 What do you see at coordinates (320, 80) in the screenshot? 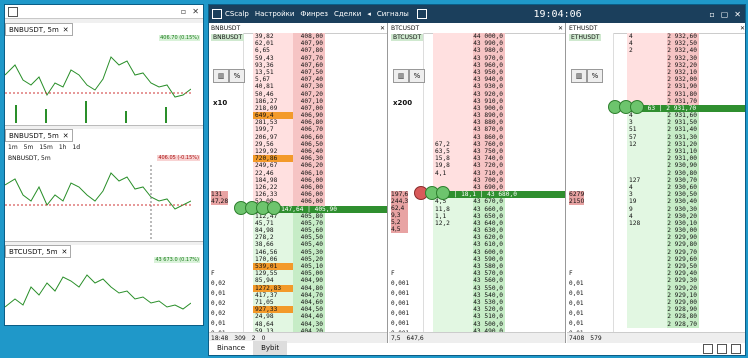
I see `ask-row: 5,67 407,40` at bounding box center [320, 80].